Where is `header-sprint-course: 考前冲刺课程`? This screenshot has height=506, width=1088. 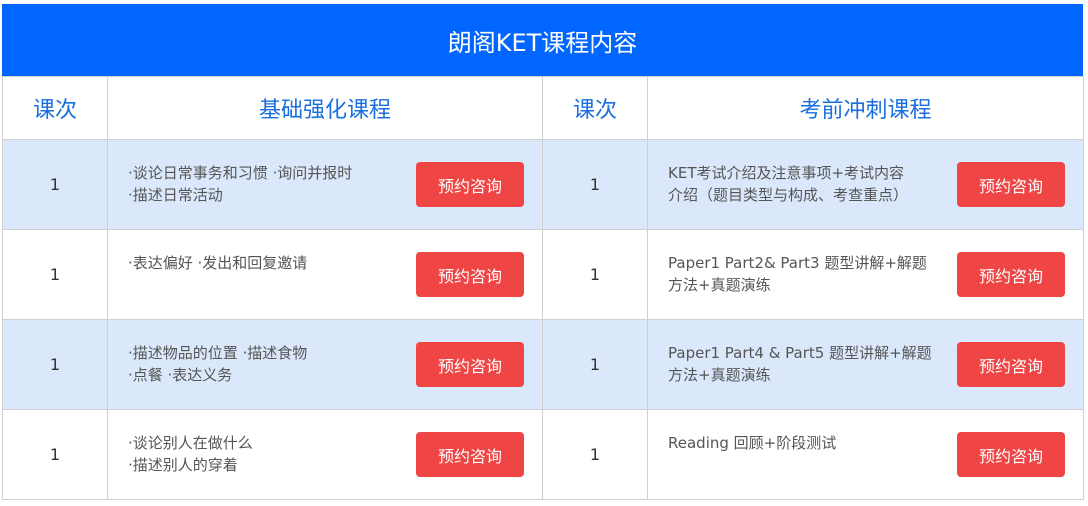
header-sprint-course: 考前冲刺课程 is located at coordinates (865, 108).